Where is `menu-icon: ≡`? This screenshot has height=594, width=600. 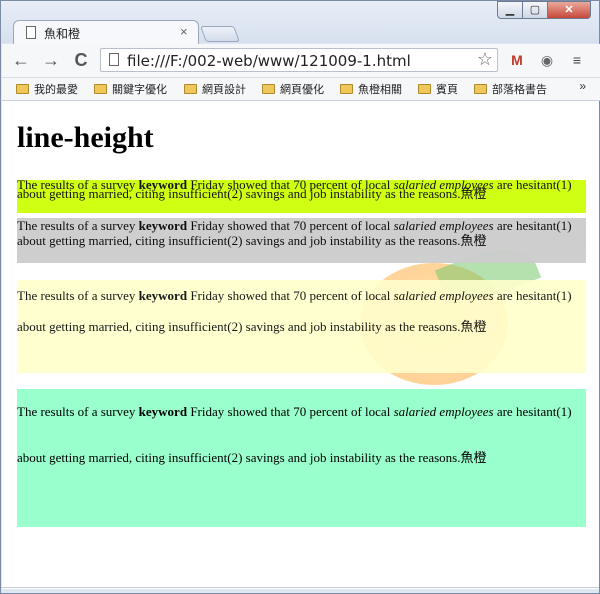 menu-icon: ≡ is located at coordinates (577, 60).